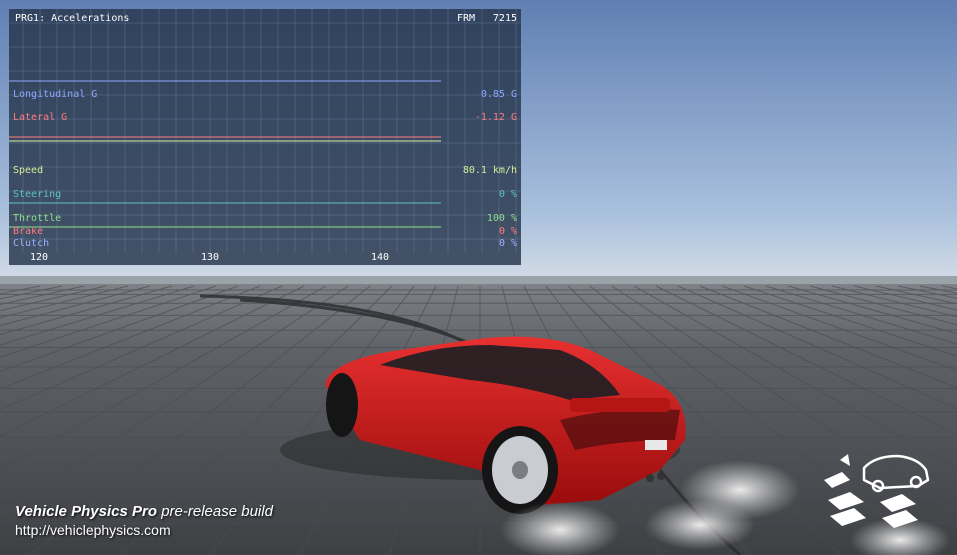 The height and width of the screenshot is (555, 957). What do you see at coordinates (37, 218) in the screenshot?
I see `channel-label-throttle: Throttle` at bounding box center [37, 218].